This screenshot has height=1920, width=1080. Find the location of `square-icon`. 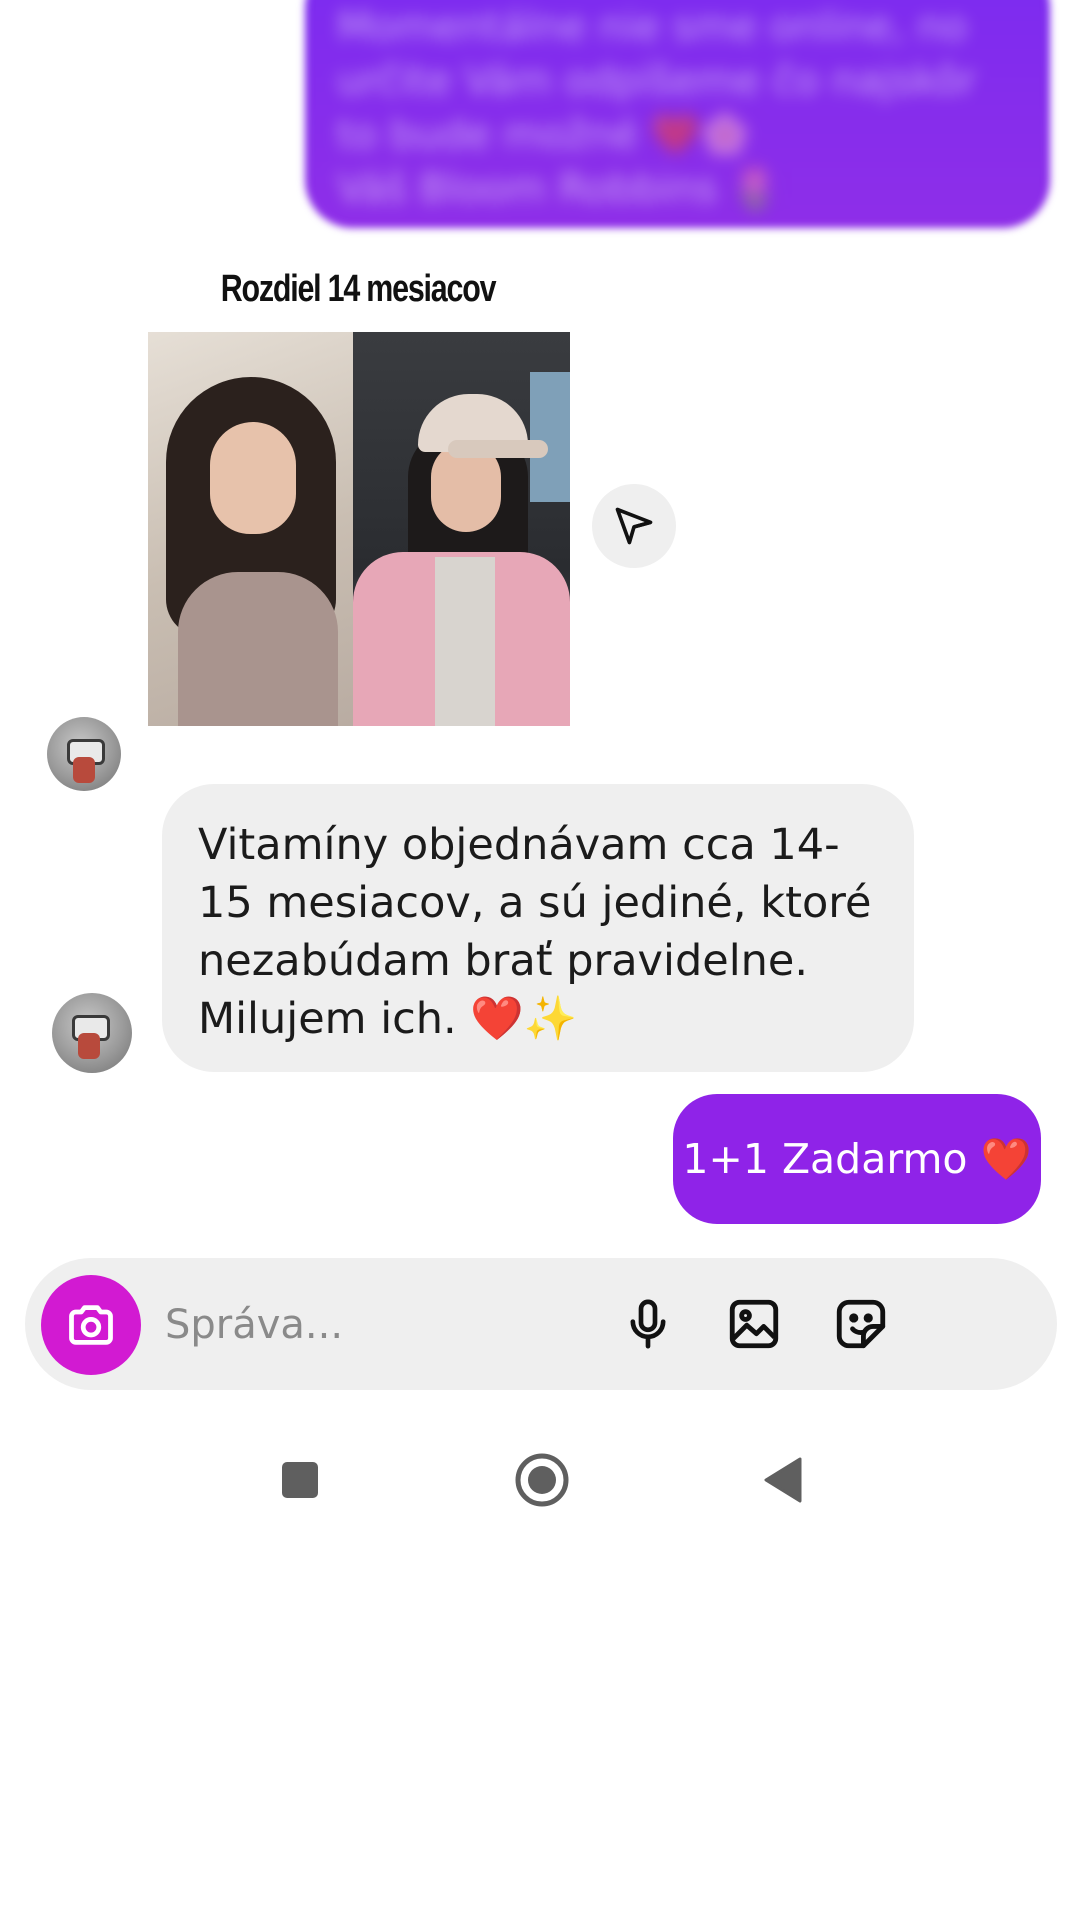

square-icon is located at coordinates (300, 1480).